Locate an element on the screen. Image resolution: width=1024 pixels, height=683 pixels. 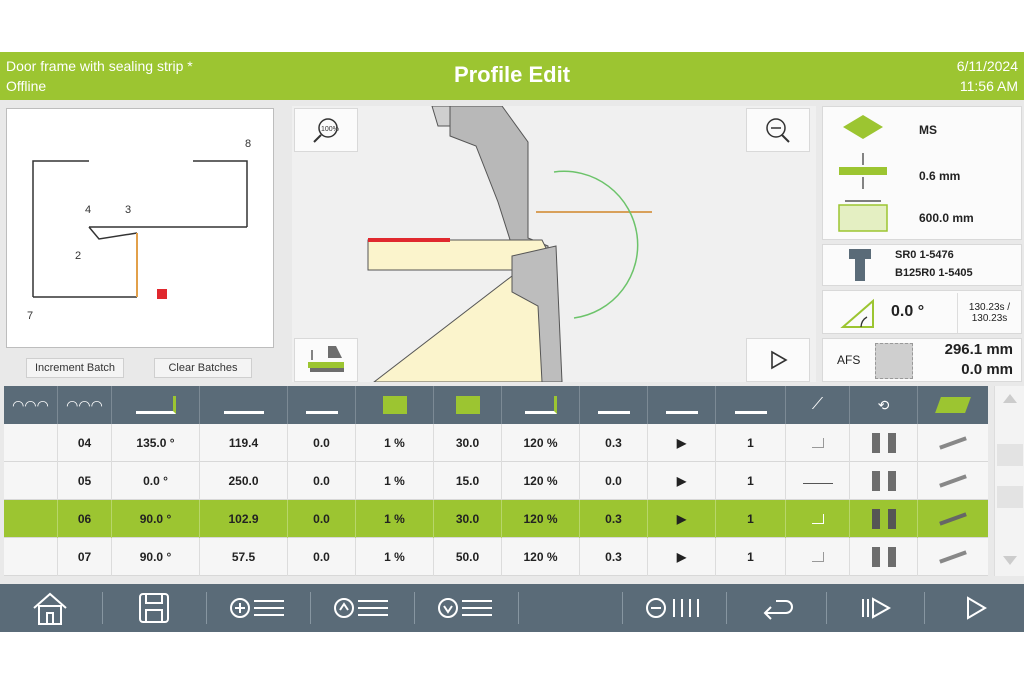
undo-button is located at coordinates (776, 608).